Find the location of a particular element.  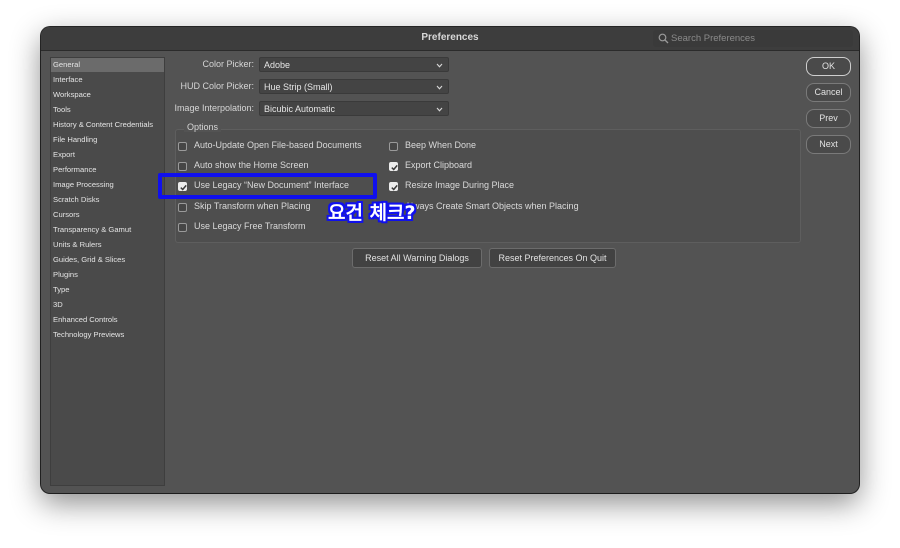

checkbox-auto-update is located at coordinates (182, 146).